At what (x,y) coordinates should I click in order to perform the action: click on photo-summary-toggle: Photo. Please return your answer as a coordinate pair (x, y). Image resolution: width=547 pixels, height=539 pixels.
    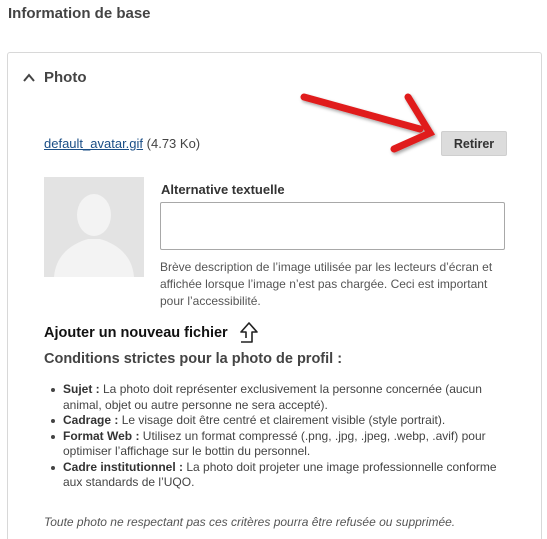
    Looking at the image, I should click on (54, 77).